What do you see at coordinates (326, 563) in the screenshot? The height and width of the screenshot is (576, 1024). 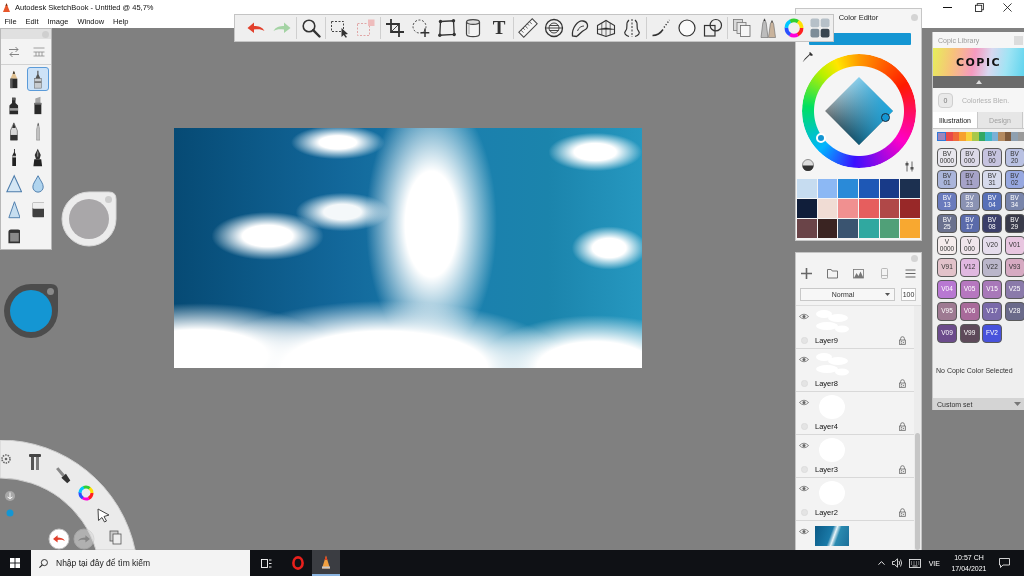 I see `taskbar-app-button` at bounding box center [326, 563].